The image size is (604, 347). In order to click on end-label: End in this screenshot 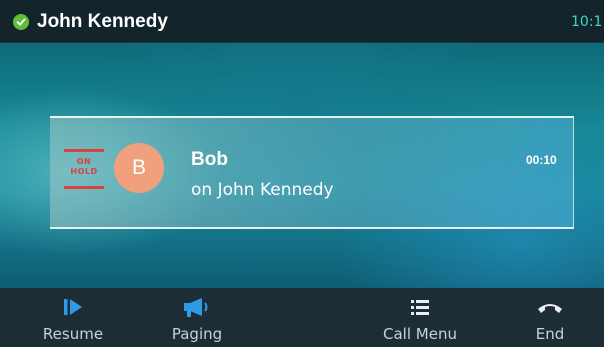, I will do `click(550, 334)`.